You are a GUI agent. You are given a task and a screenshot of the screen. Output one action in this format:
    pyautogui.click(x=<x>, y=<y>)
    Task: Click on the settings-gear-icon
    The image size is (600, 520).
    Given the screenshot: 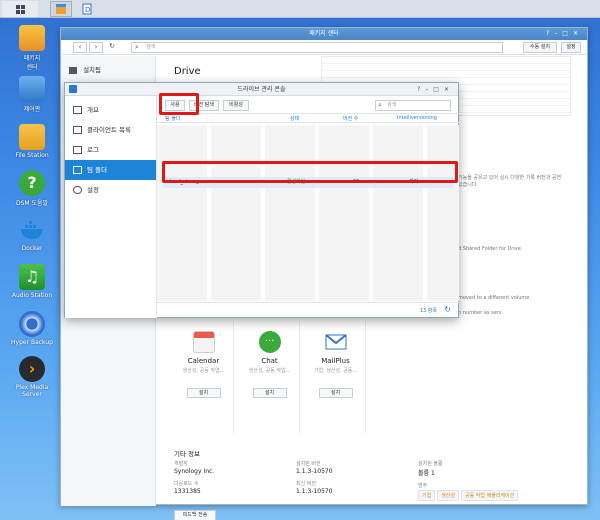 What is the action you would take?
    pyautogui.click(x=77, y=190)
    